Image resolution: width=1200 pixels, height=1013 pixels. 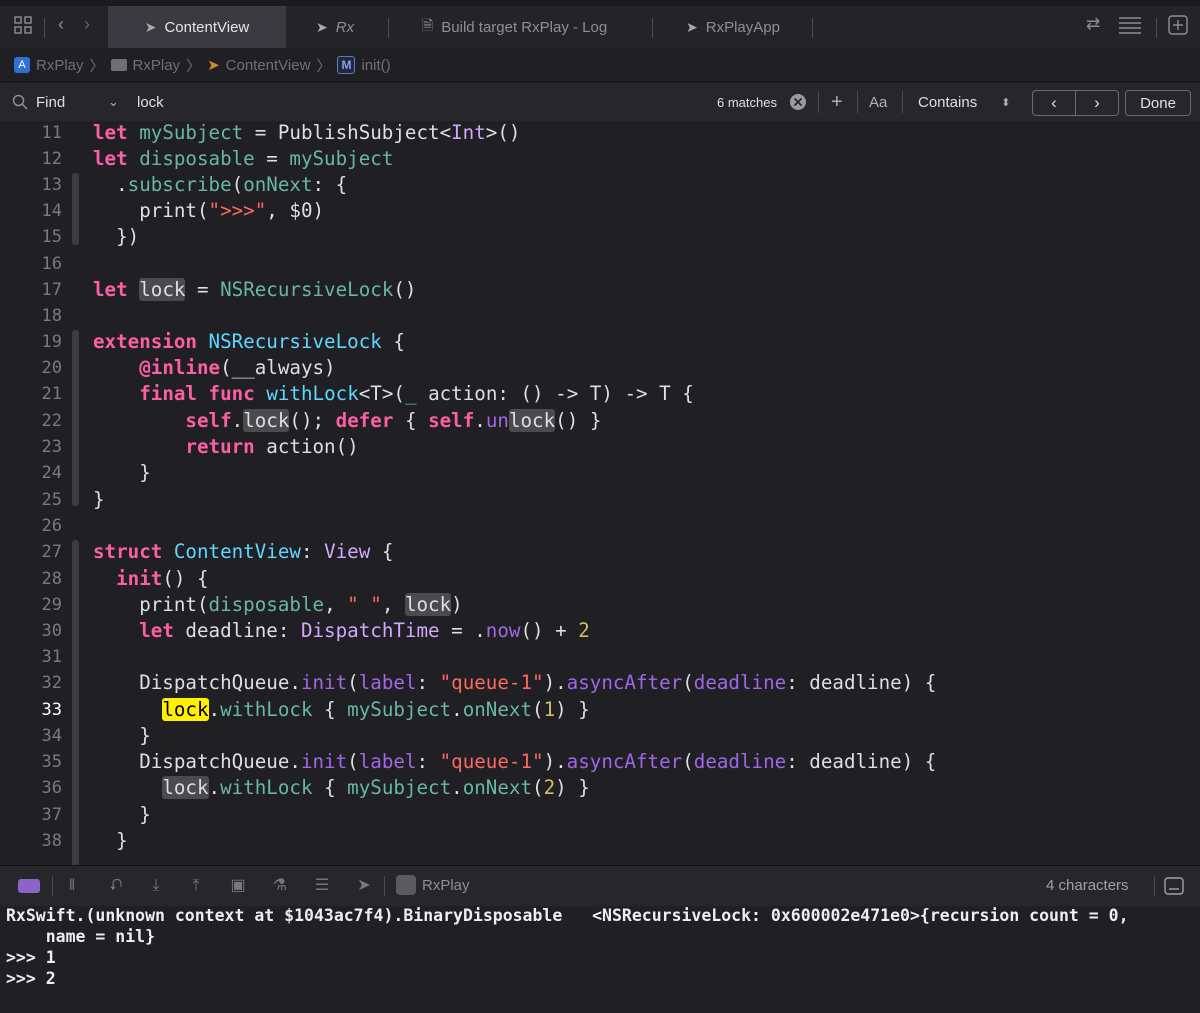 What do you see at coordinates (31, 473) in the screenshot?
I see `line-number: 24` at bounding box center [31, 473].